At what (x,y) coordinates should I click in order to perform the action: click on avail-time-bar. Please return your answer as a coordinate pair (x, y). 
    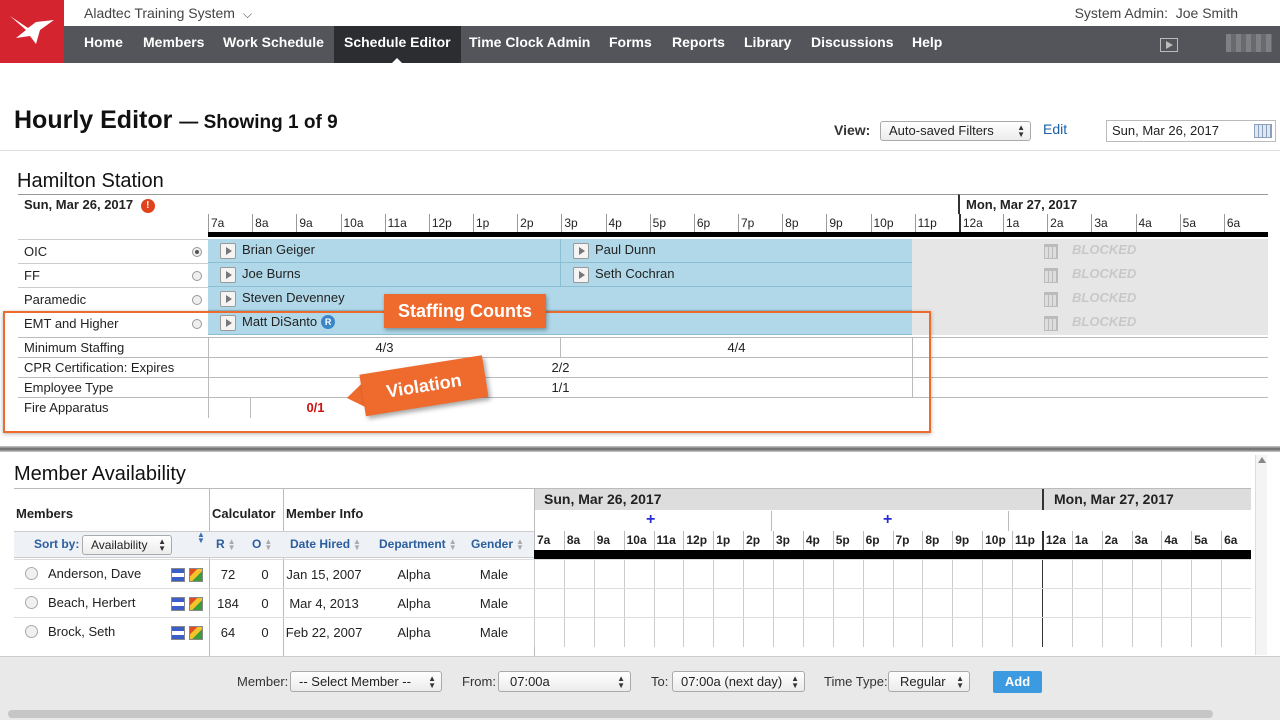
    Looking at the image, I should click on (892, 554).